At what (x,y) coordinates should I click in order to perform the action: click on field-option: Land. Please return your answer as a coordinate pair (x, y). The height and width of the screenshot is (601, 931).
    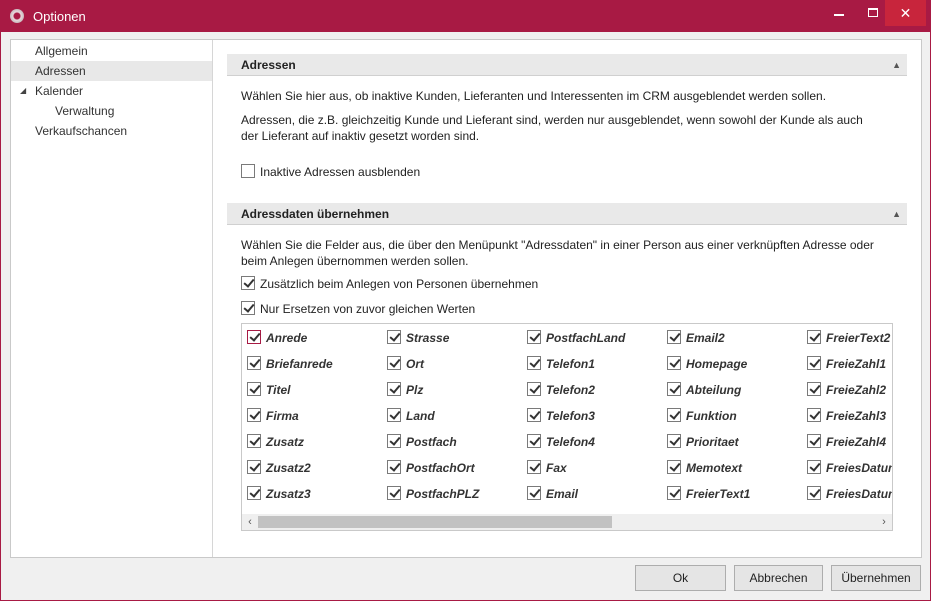
    Looking at the image, I should click on (454, 416).